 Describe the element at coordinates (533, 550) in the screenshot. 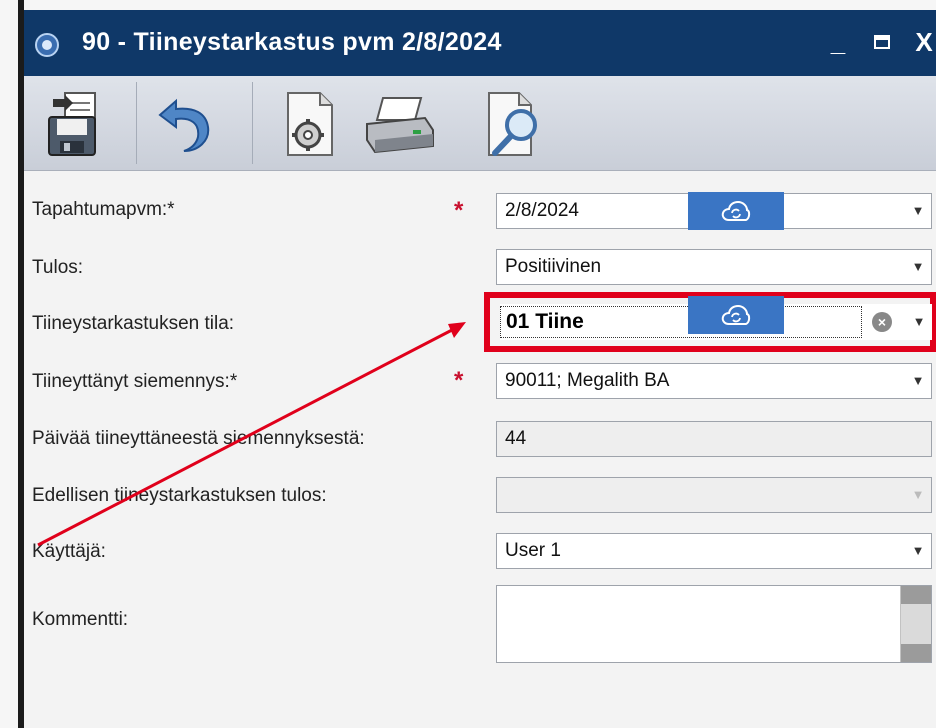

I see `kayttaja-value: User 1` at that location.